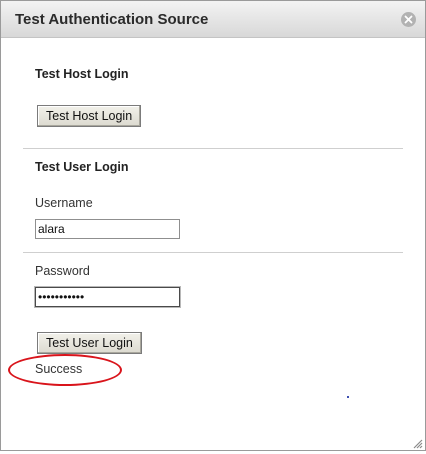 The width and height of the screenshot is (426, 454). Describe the element at coordinates (213, 19) in the screenshot. I see `dialog-titlebar: Test Authentication Source` at that location.